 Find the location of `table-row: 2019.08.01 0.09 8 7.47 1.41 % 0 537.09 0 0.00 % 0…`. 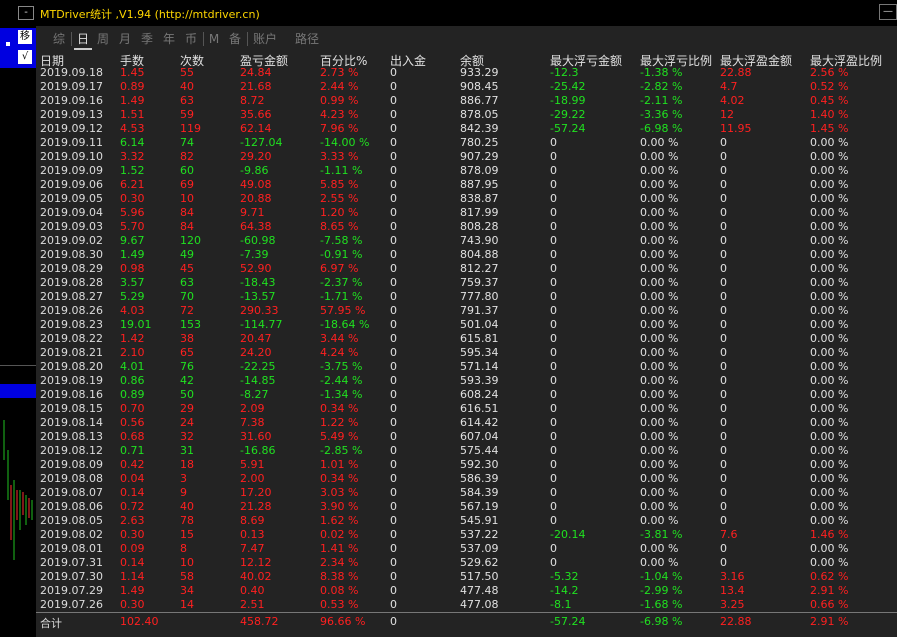

table-row: 2019.08.01 0.09 8 7.47 1.41 % 0 537.09 0 0.00 % 0… is located at coordinates (466, 549).